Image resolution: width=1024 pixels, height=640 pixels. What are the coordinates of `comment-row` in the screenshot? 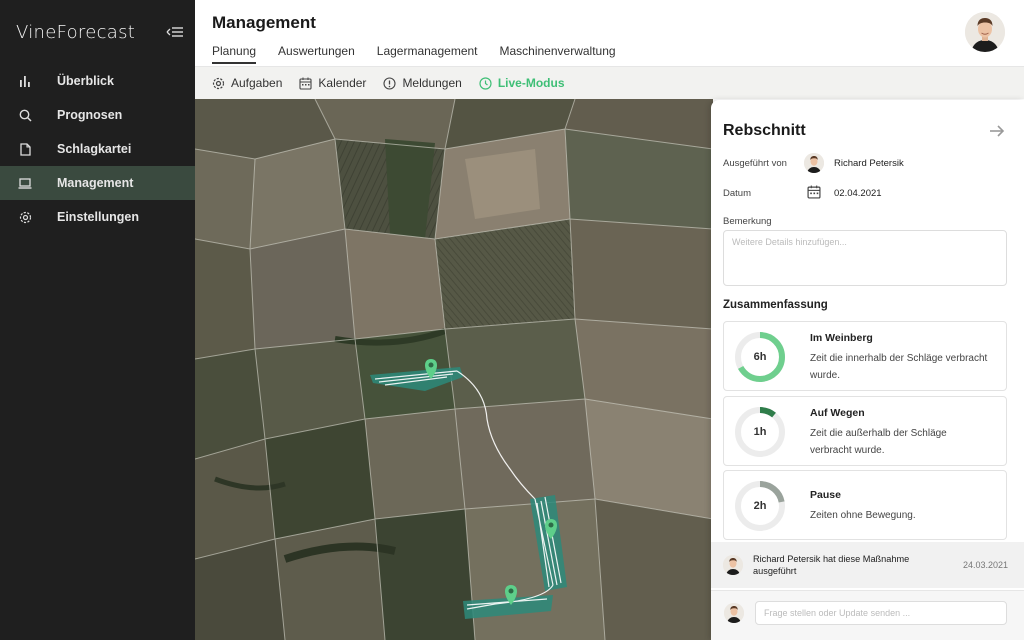 It's located at (867, 615).